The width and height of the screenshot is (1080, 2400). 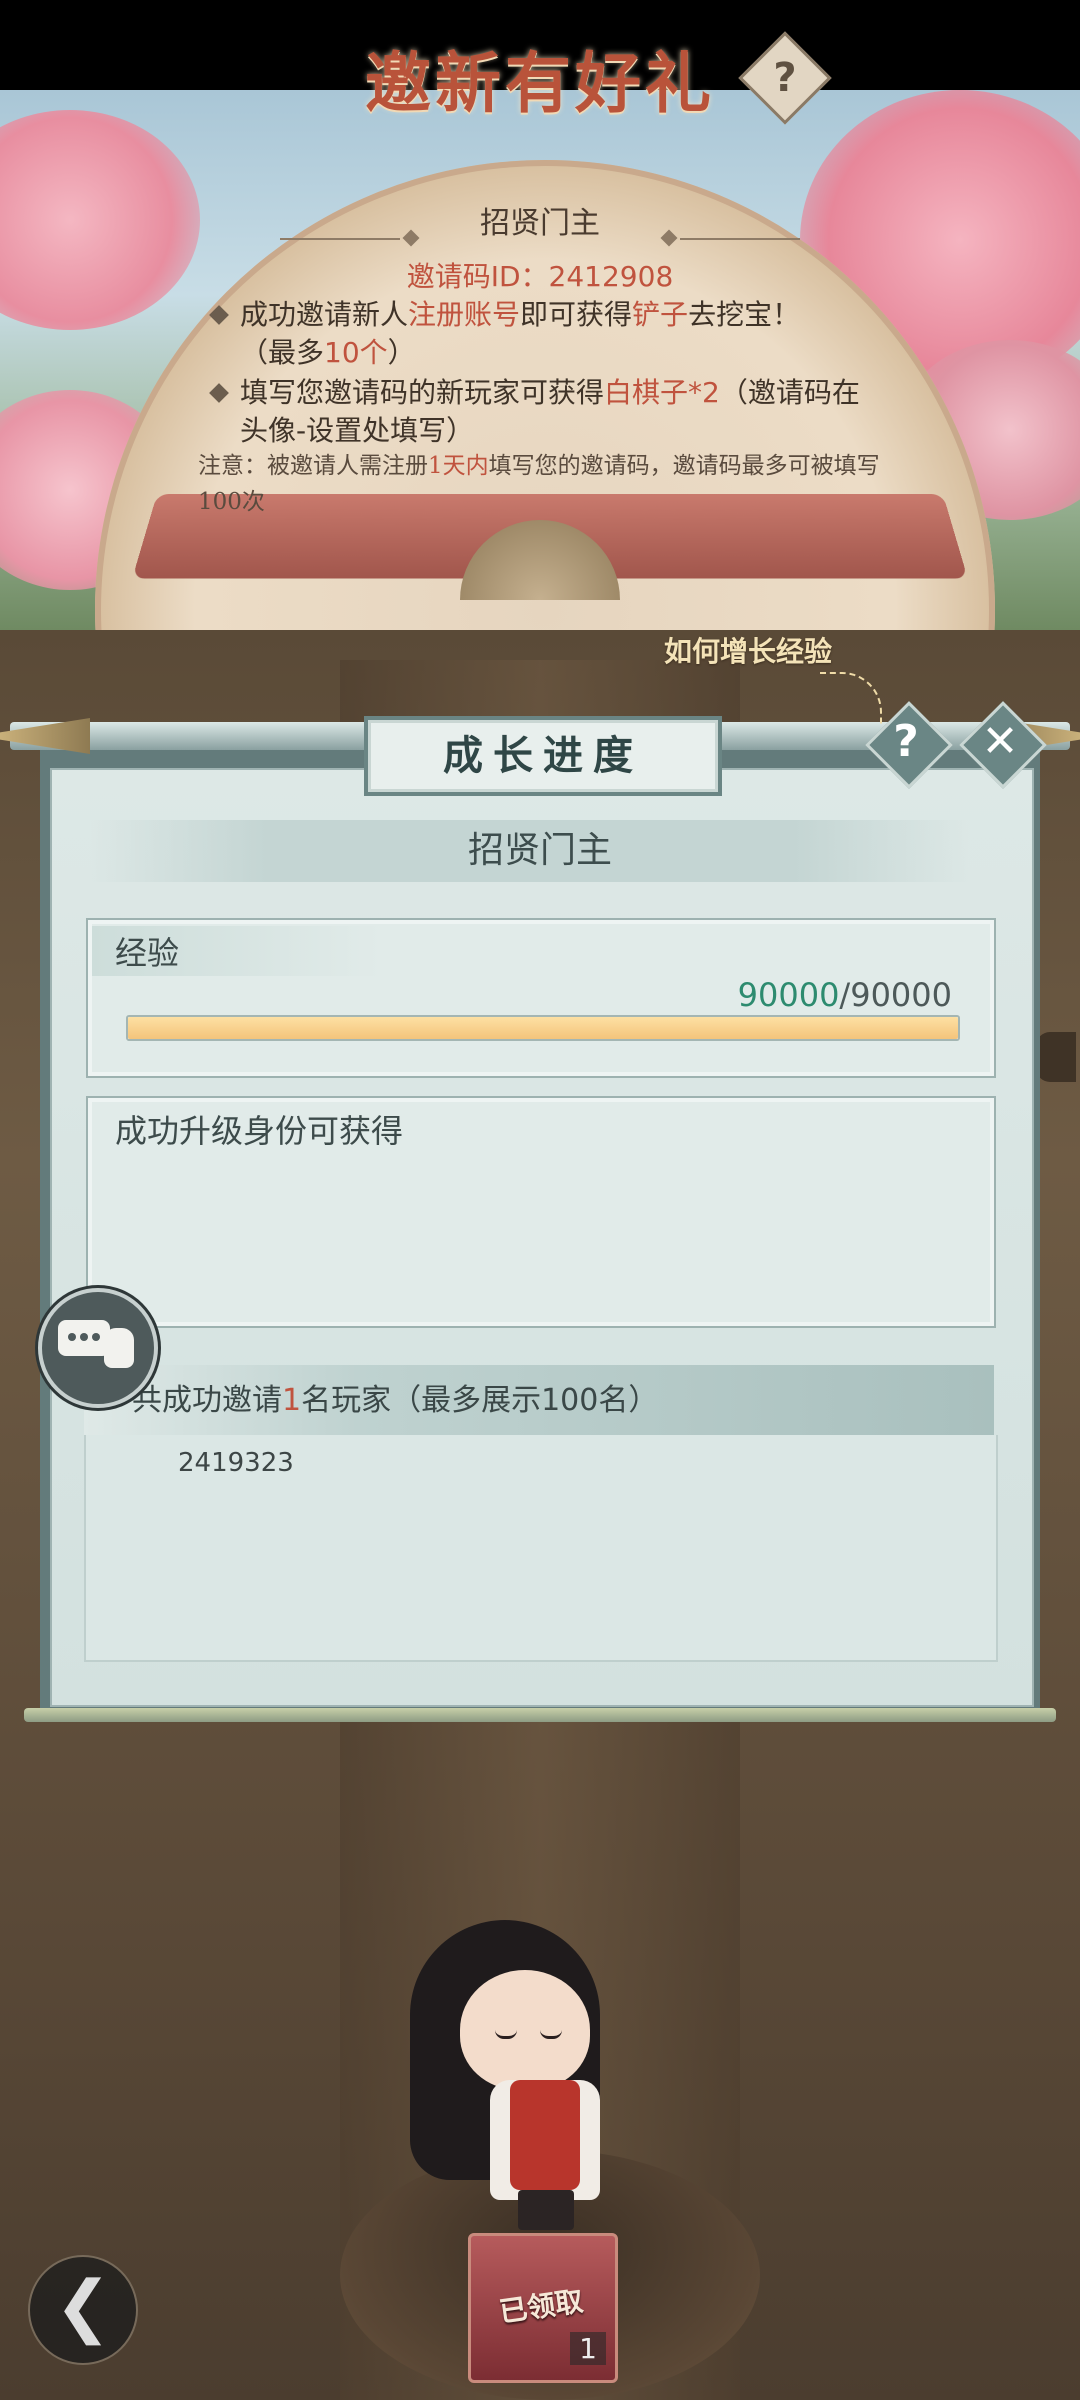 I want to click on banner-title: 邀新有好礼, so click(x=540, y=83).